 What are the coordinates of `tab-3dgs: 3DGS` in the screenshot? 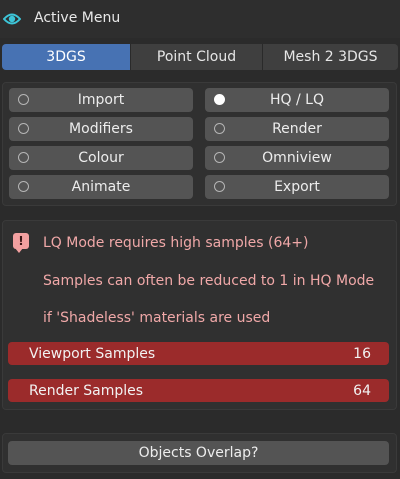 It's located at (66, 57).